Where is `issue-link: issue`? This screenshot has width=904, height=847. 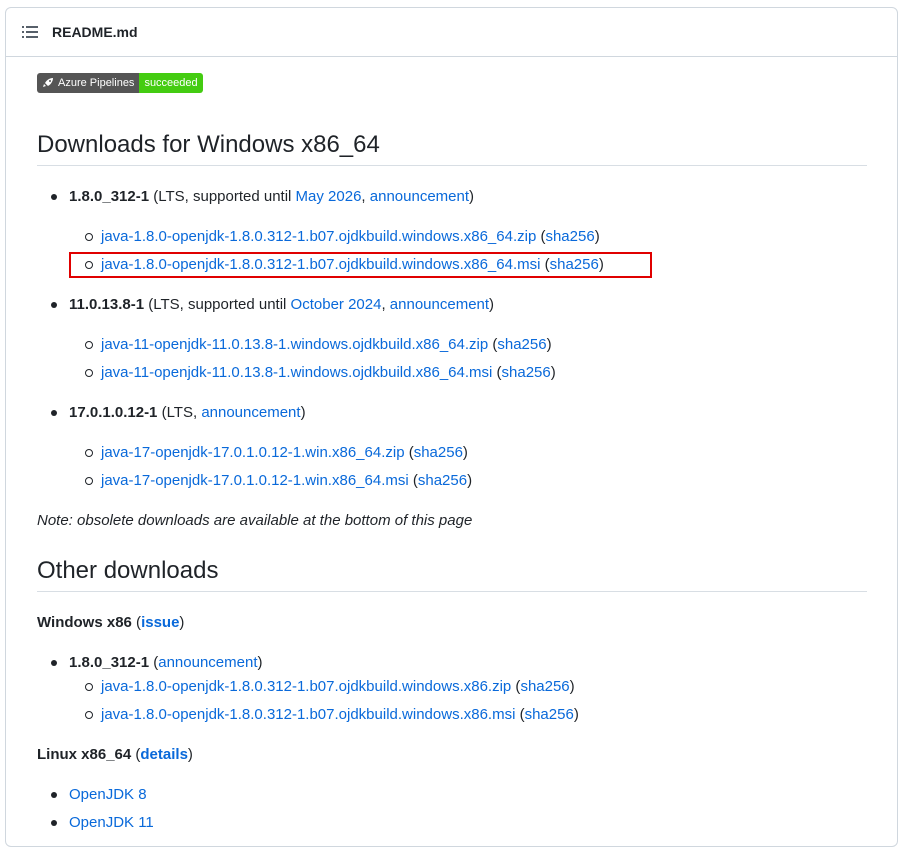 issue-link: issue is located at coordinates (160, 622).